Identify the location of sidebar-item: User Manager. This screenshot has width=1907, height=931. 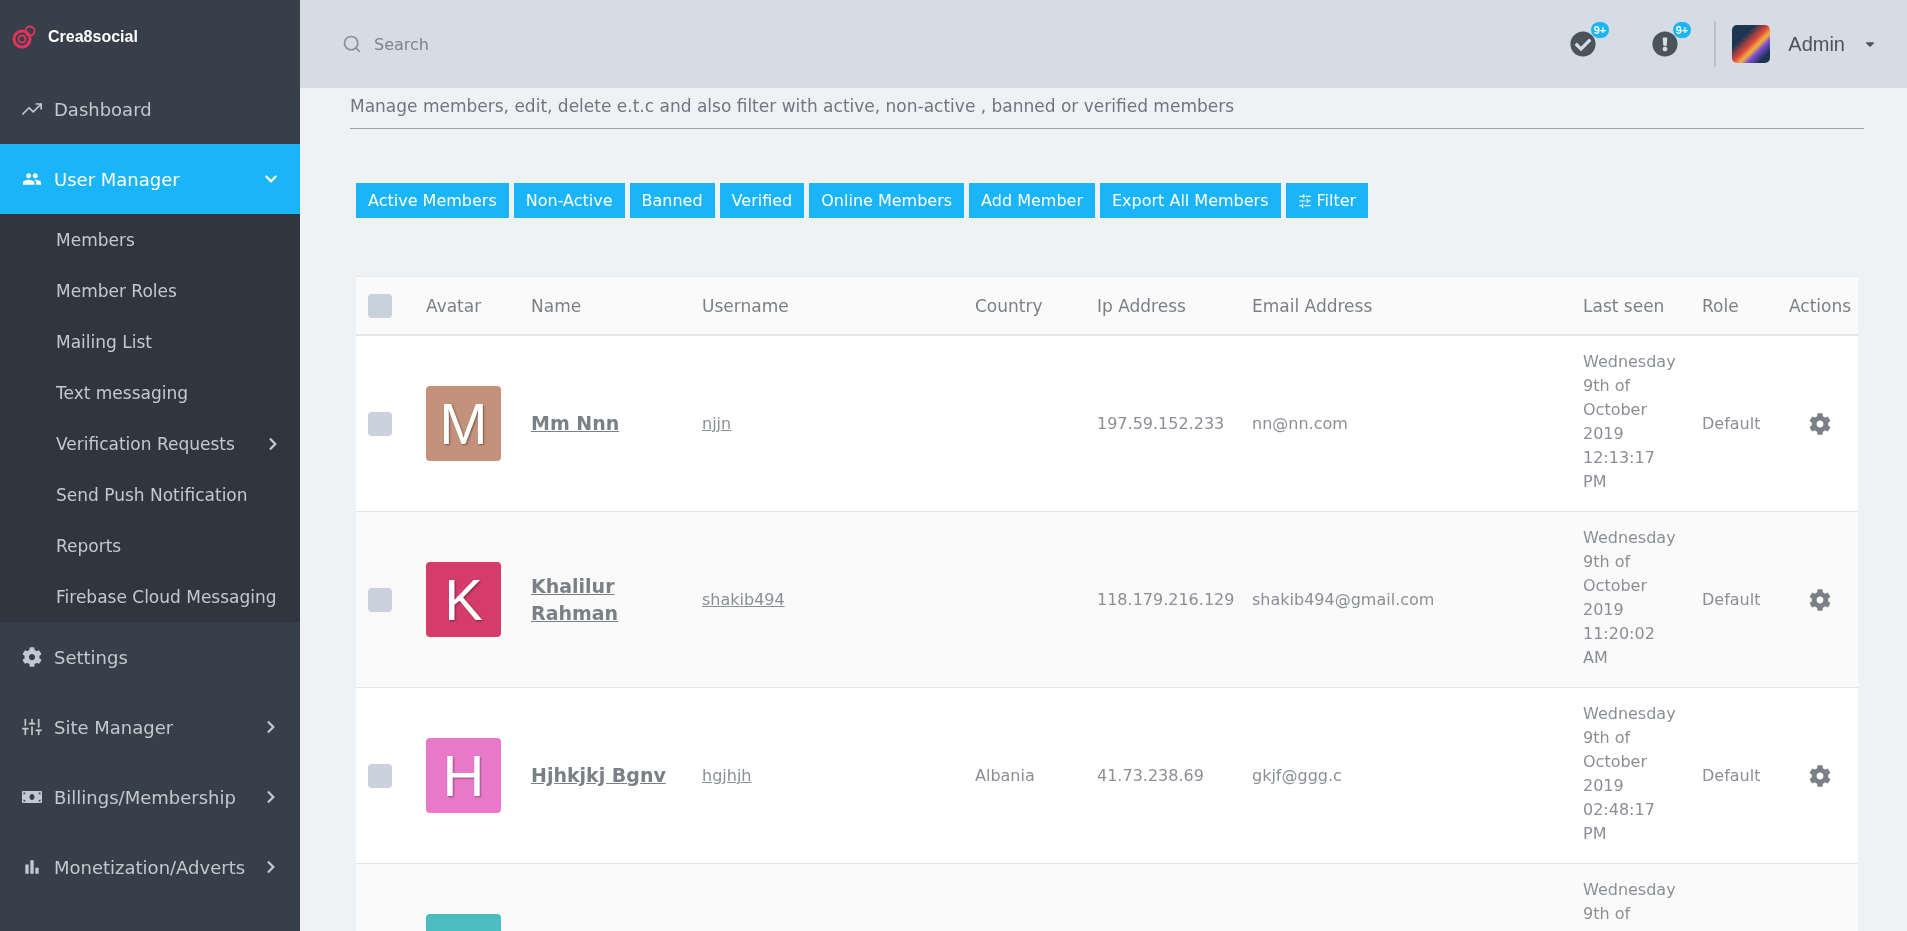
(150, 179).